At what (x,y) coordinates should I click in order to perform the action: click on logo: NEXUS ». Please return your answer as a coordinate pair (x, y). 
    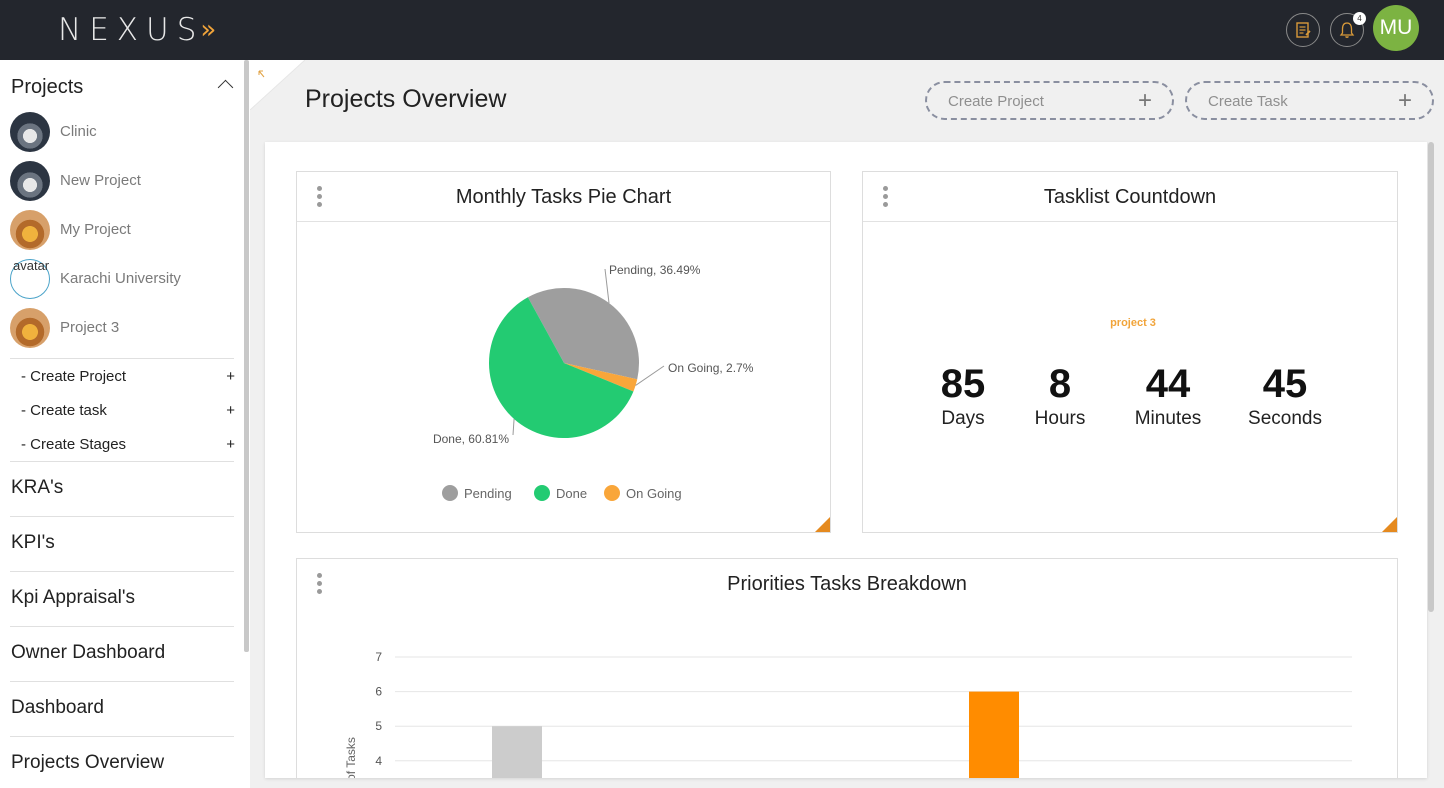
    Looking at the image, I should click on (137, 30).